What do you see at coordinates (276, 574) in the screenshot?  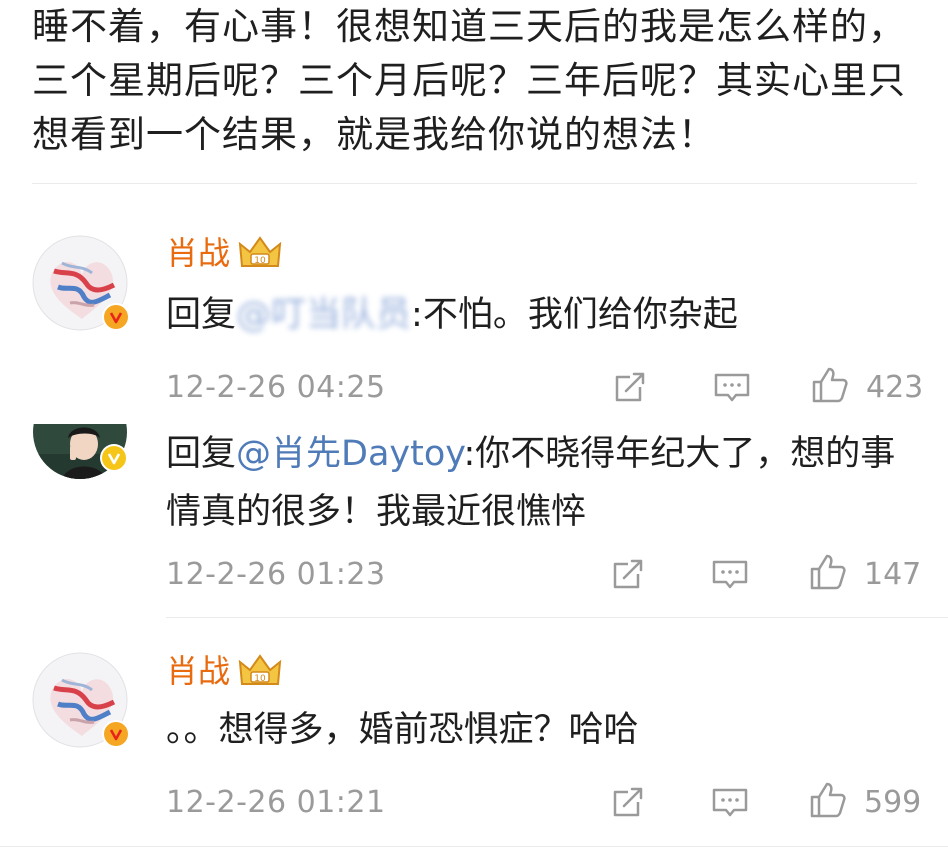 I see `comment-timestamp: 12-2-26 01:23` at bounding box center [276, 574].